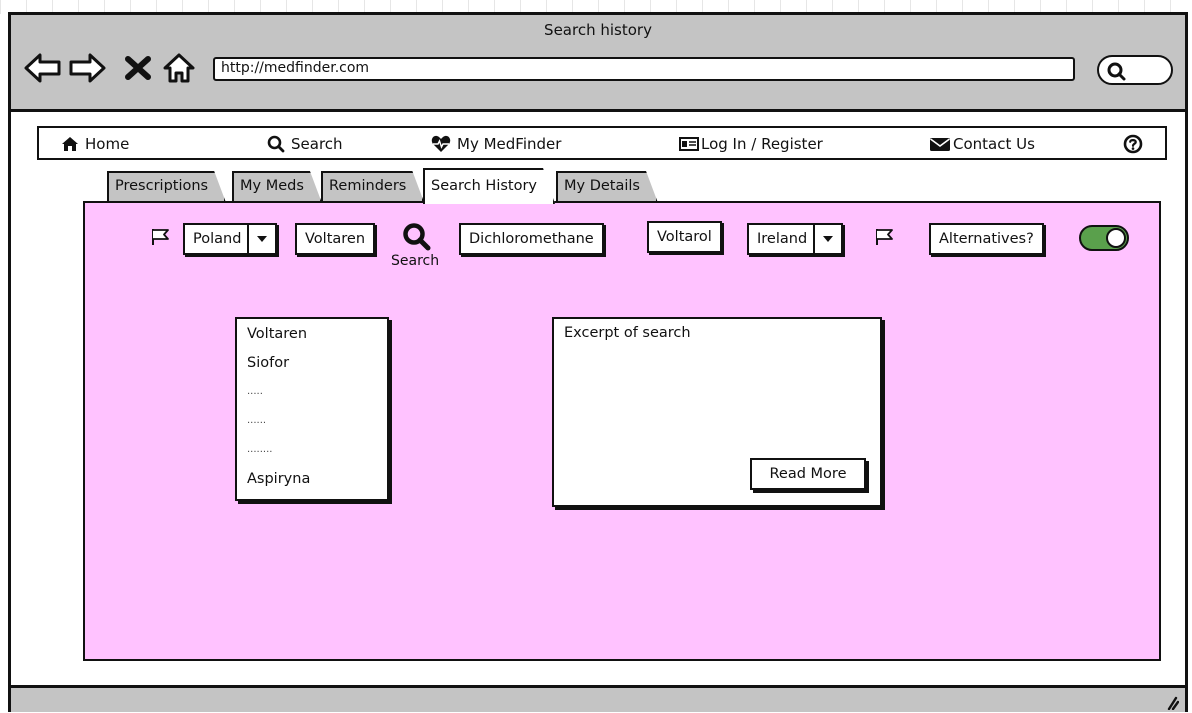  Describe the element at coordinates (782, 239) in the screenshot. I see `to-country-value: Ireland` at that location.